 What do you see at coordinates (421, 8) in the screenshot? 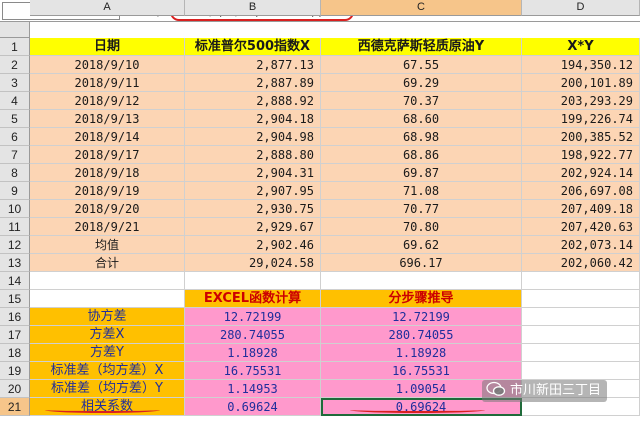
I see `column-header-c: C` at bounding box center [421, 8].